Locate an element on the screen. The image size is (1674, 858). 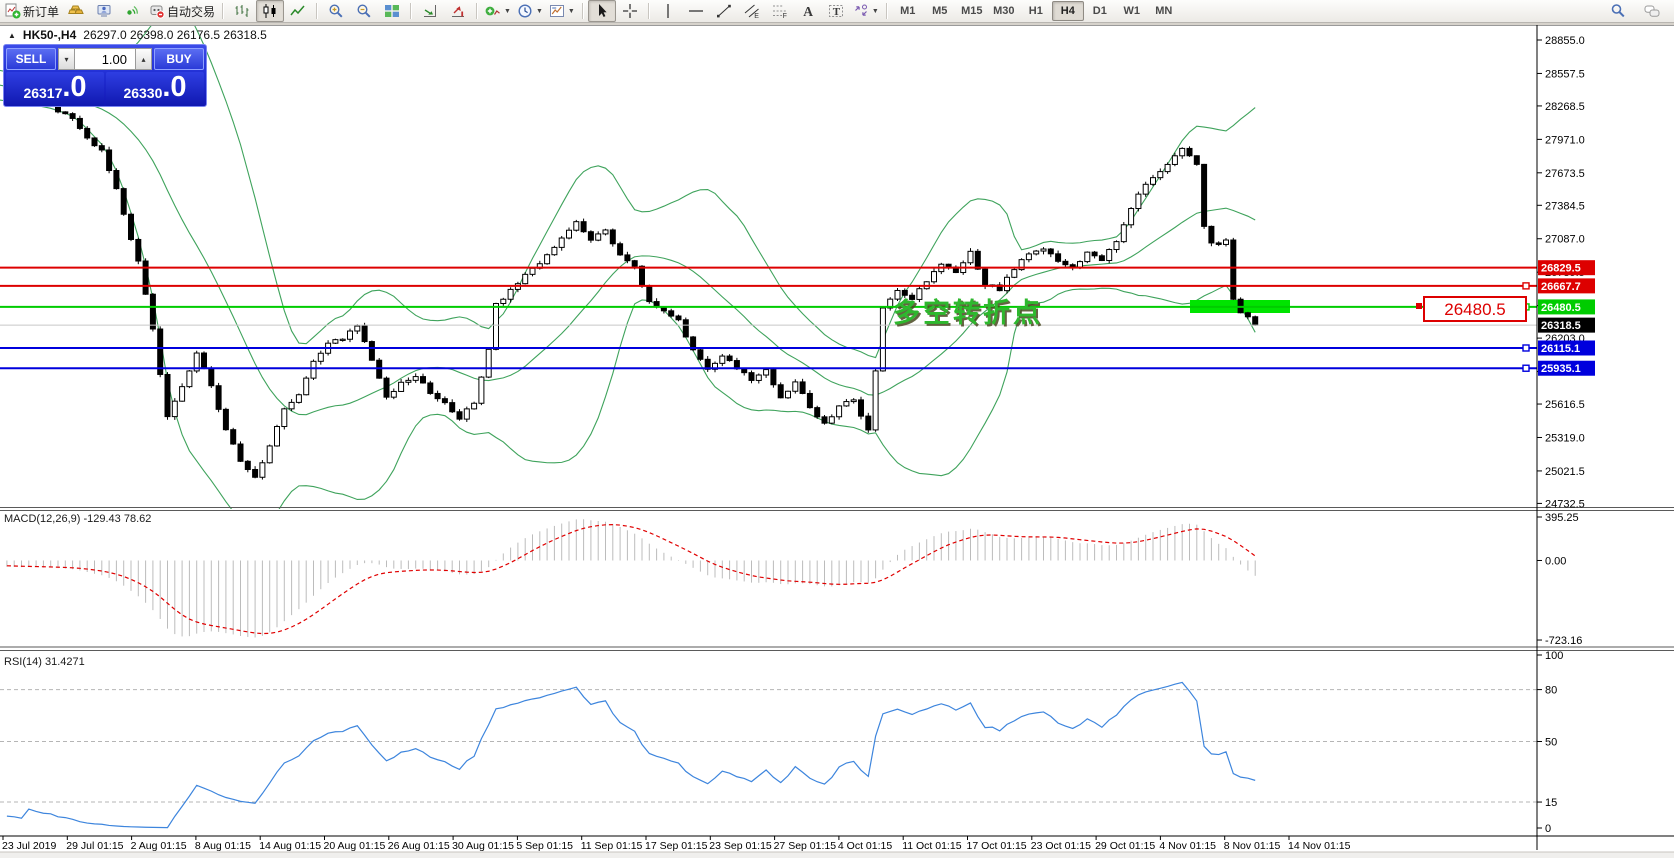
y-tick-label: 27971.0 is located at coordinates (1565, 140).